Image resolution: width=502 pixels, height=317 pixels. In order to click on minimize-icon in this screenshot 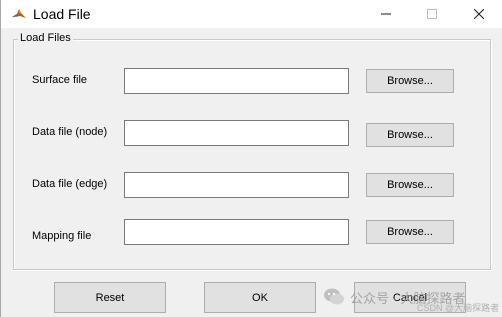, I will do `click(386, 14)`.